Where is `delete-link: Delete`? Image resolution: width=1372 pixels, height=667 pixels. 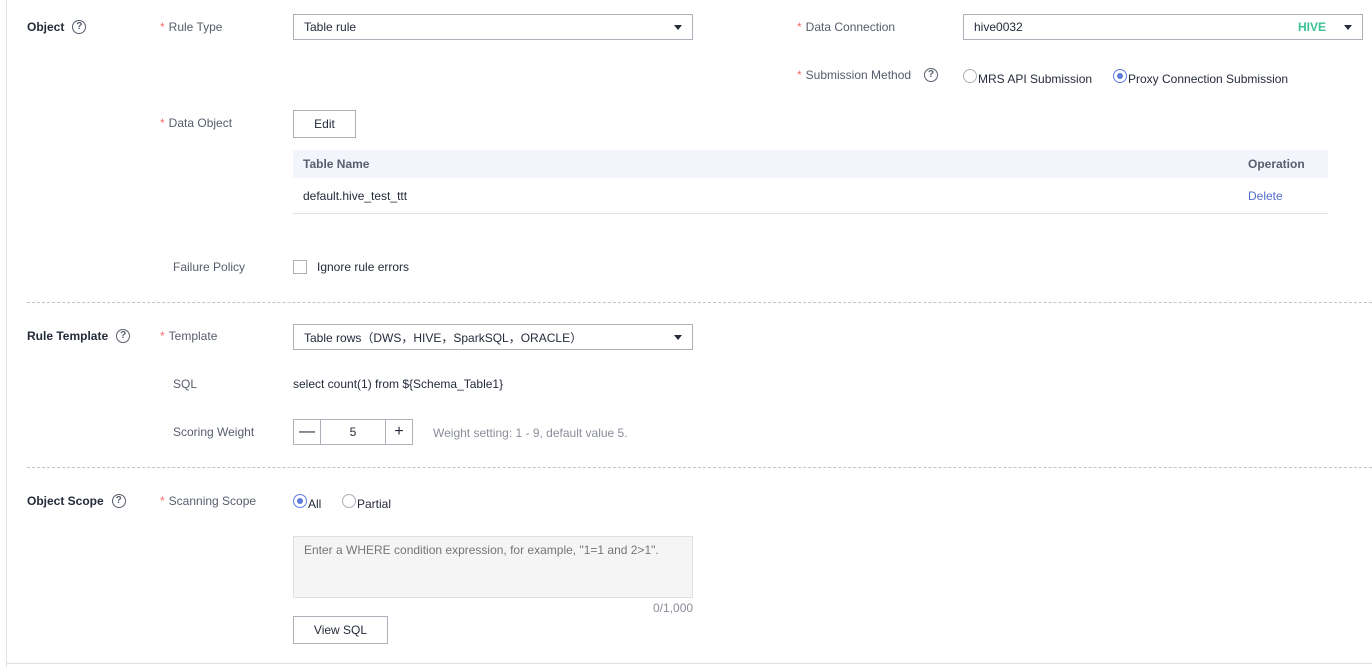 delete-link: Delete is located at coordinates (1260, 196).